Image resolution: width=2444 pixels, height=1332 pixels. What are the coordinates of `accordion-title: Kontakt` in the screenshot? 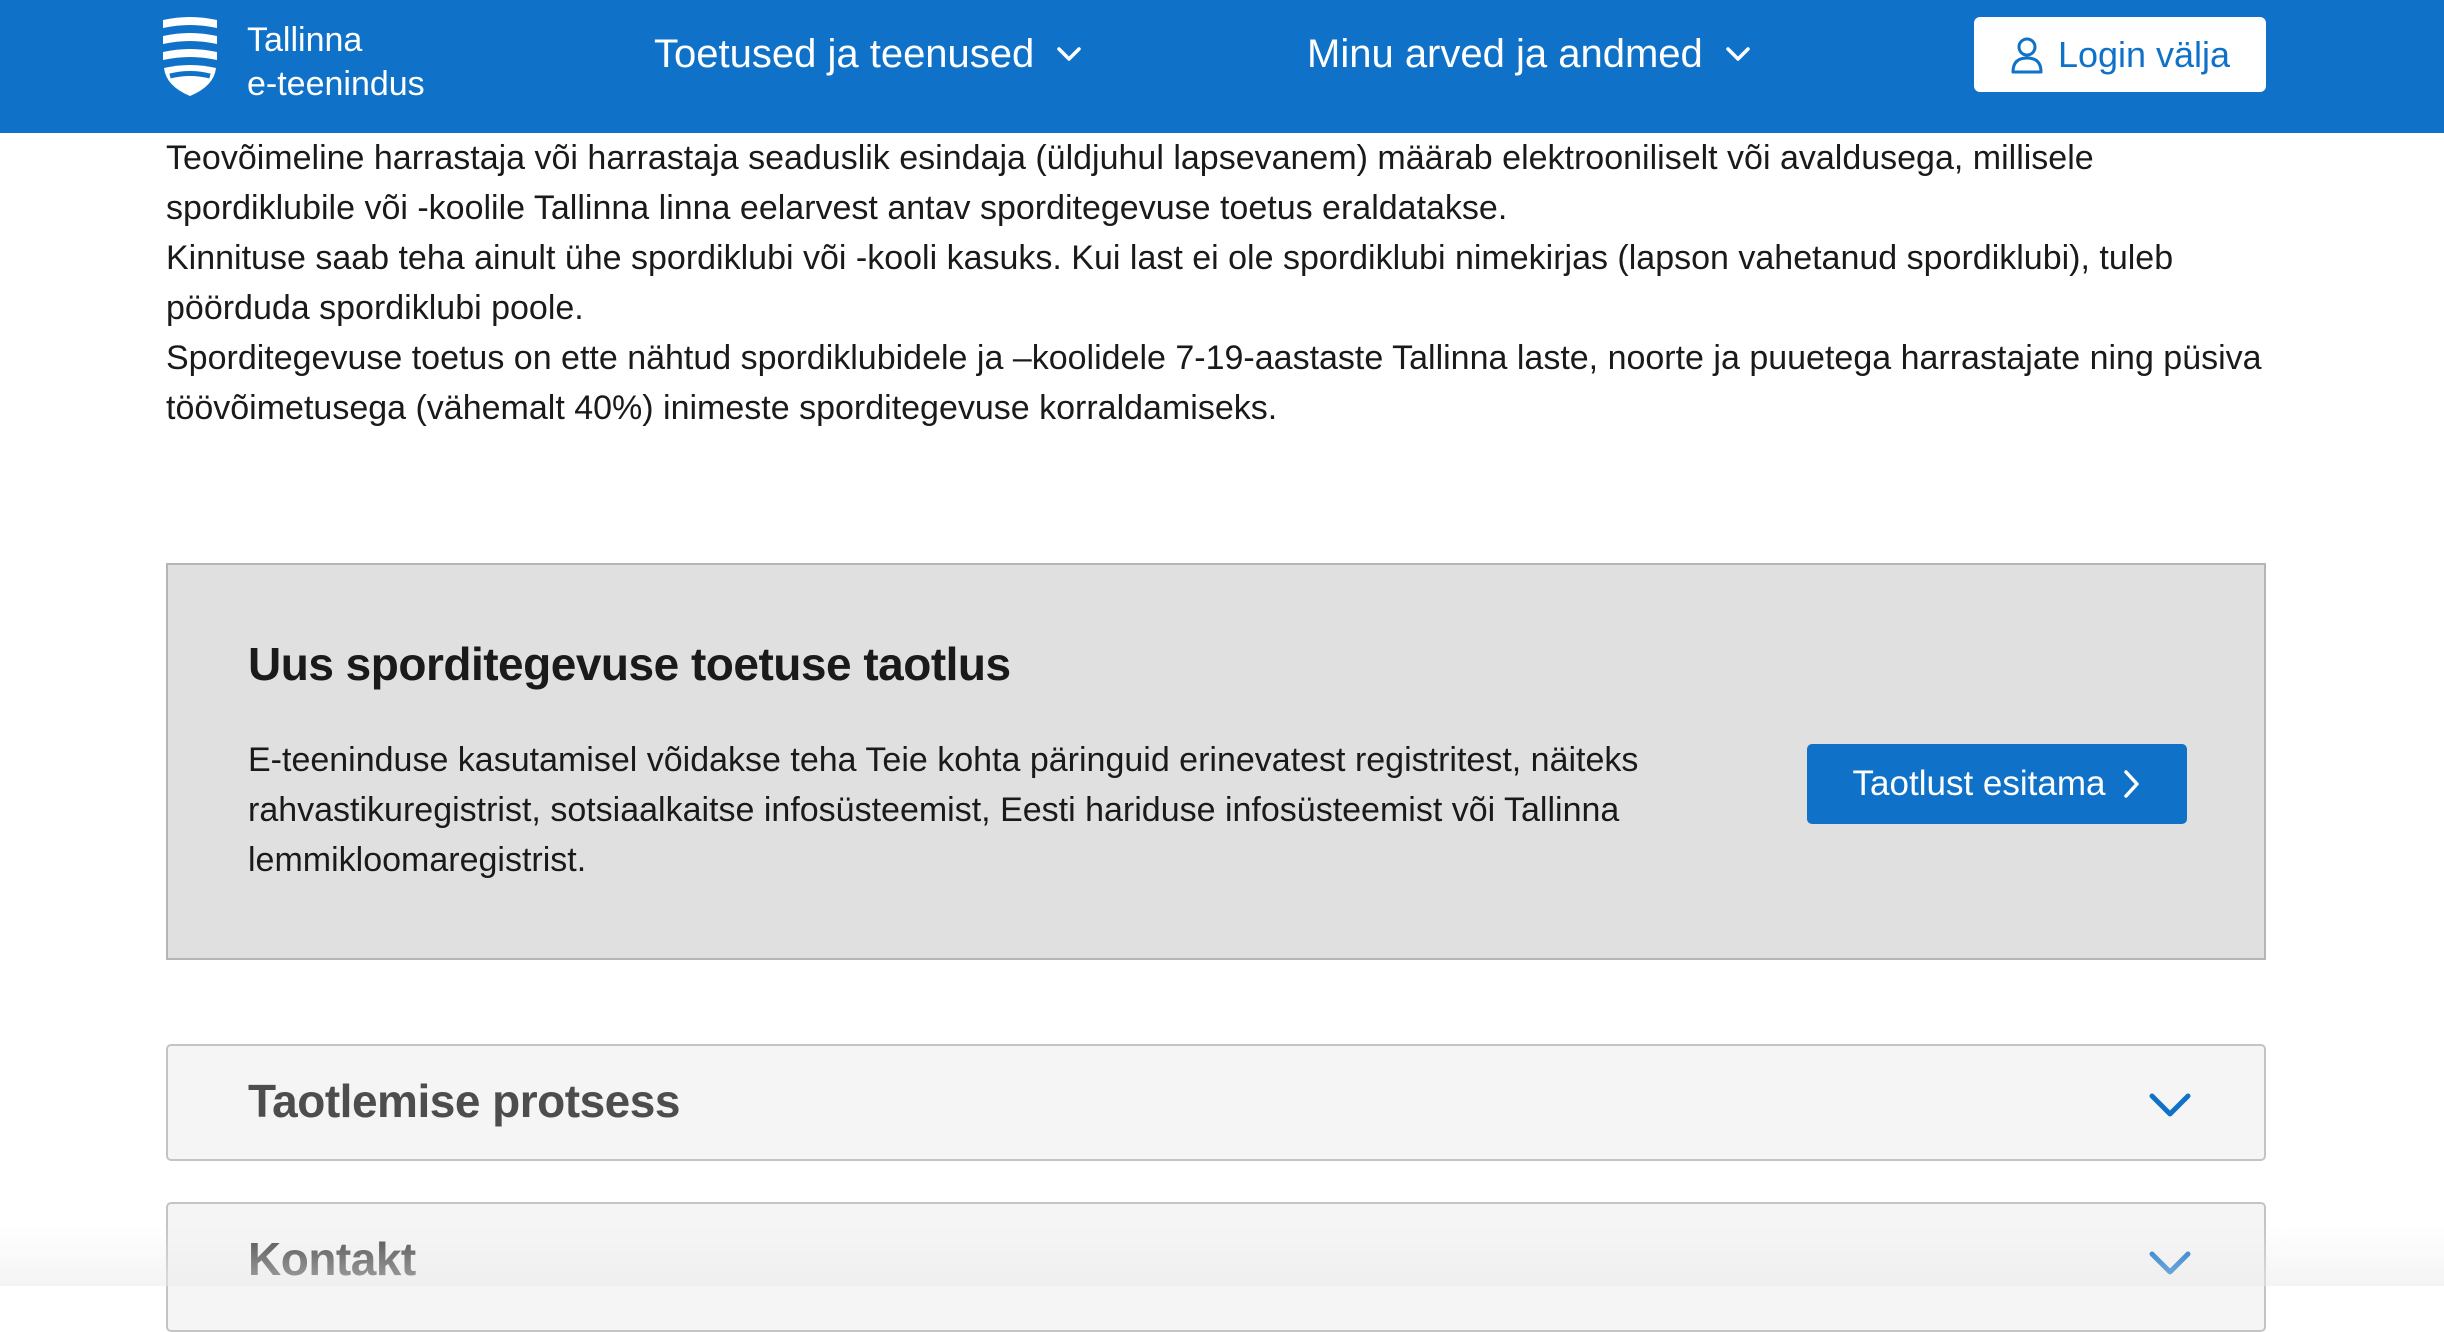 It's located at (332, 1259).